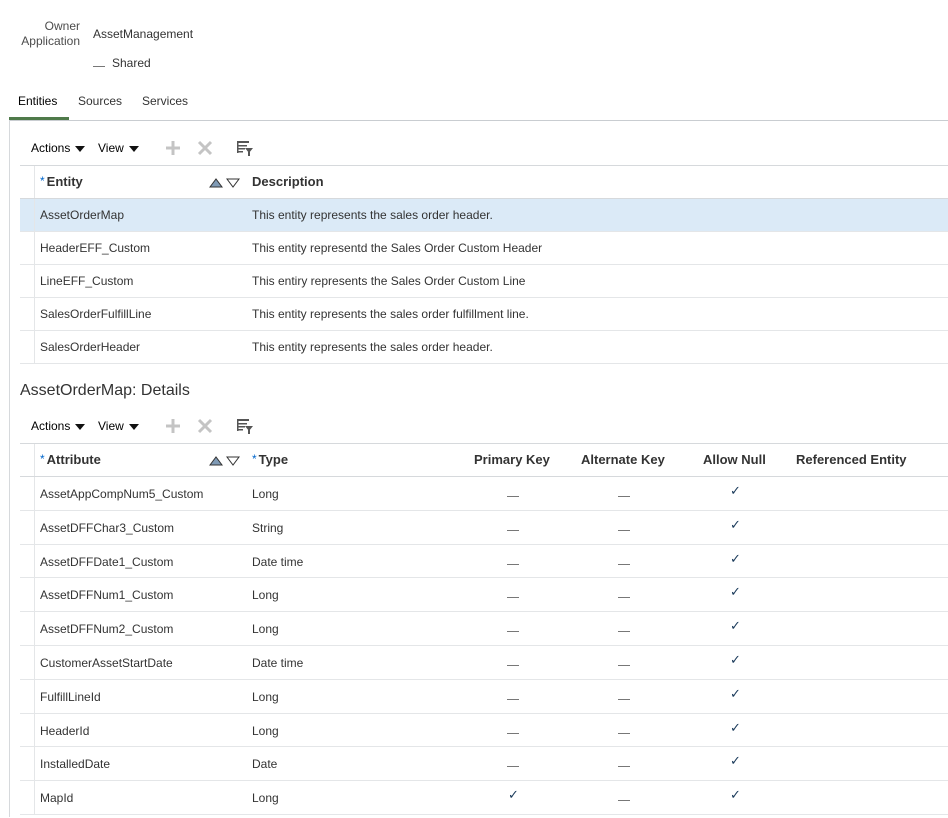 Image resolution: width=948 pixels, height=818 pixels. Describe the element at coordinates (96, 314) in the screenshot. I see `entity-name-cell: SalesOrderFulfillLine` at that location.